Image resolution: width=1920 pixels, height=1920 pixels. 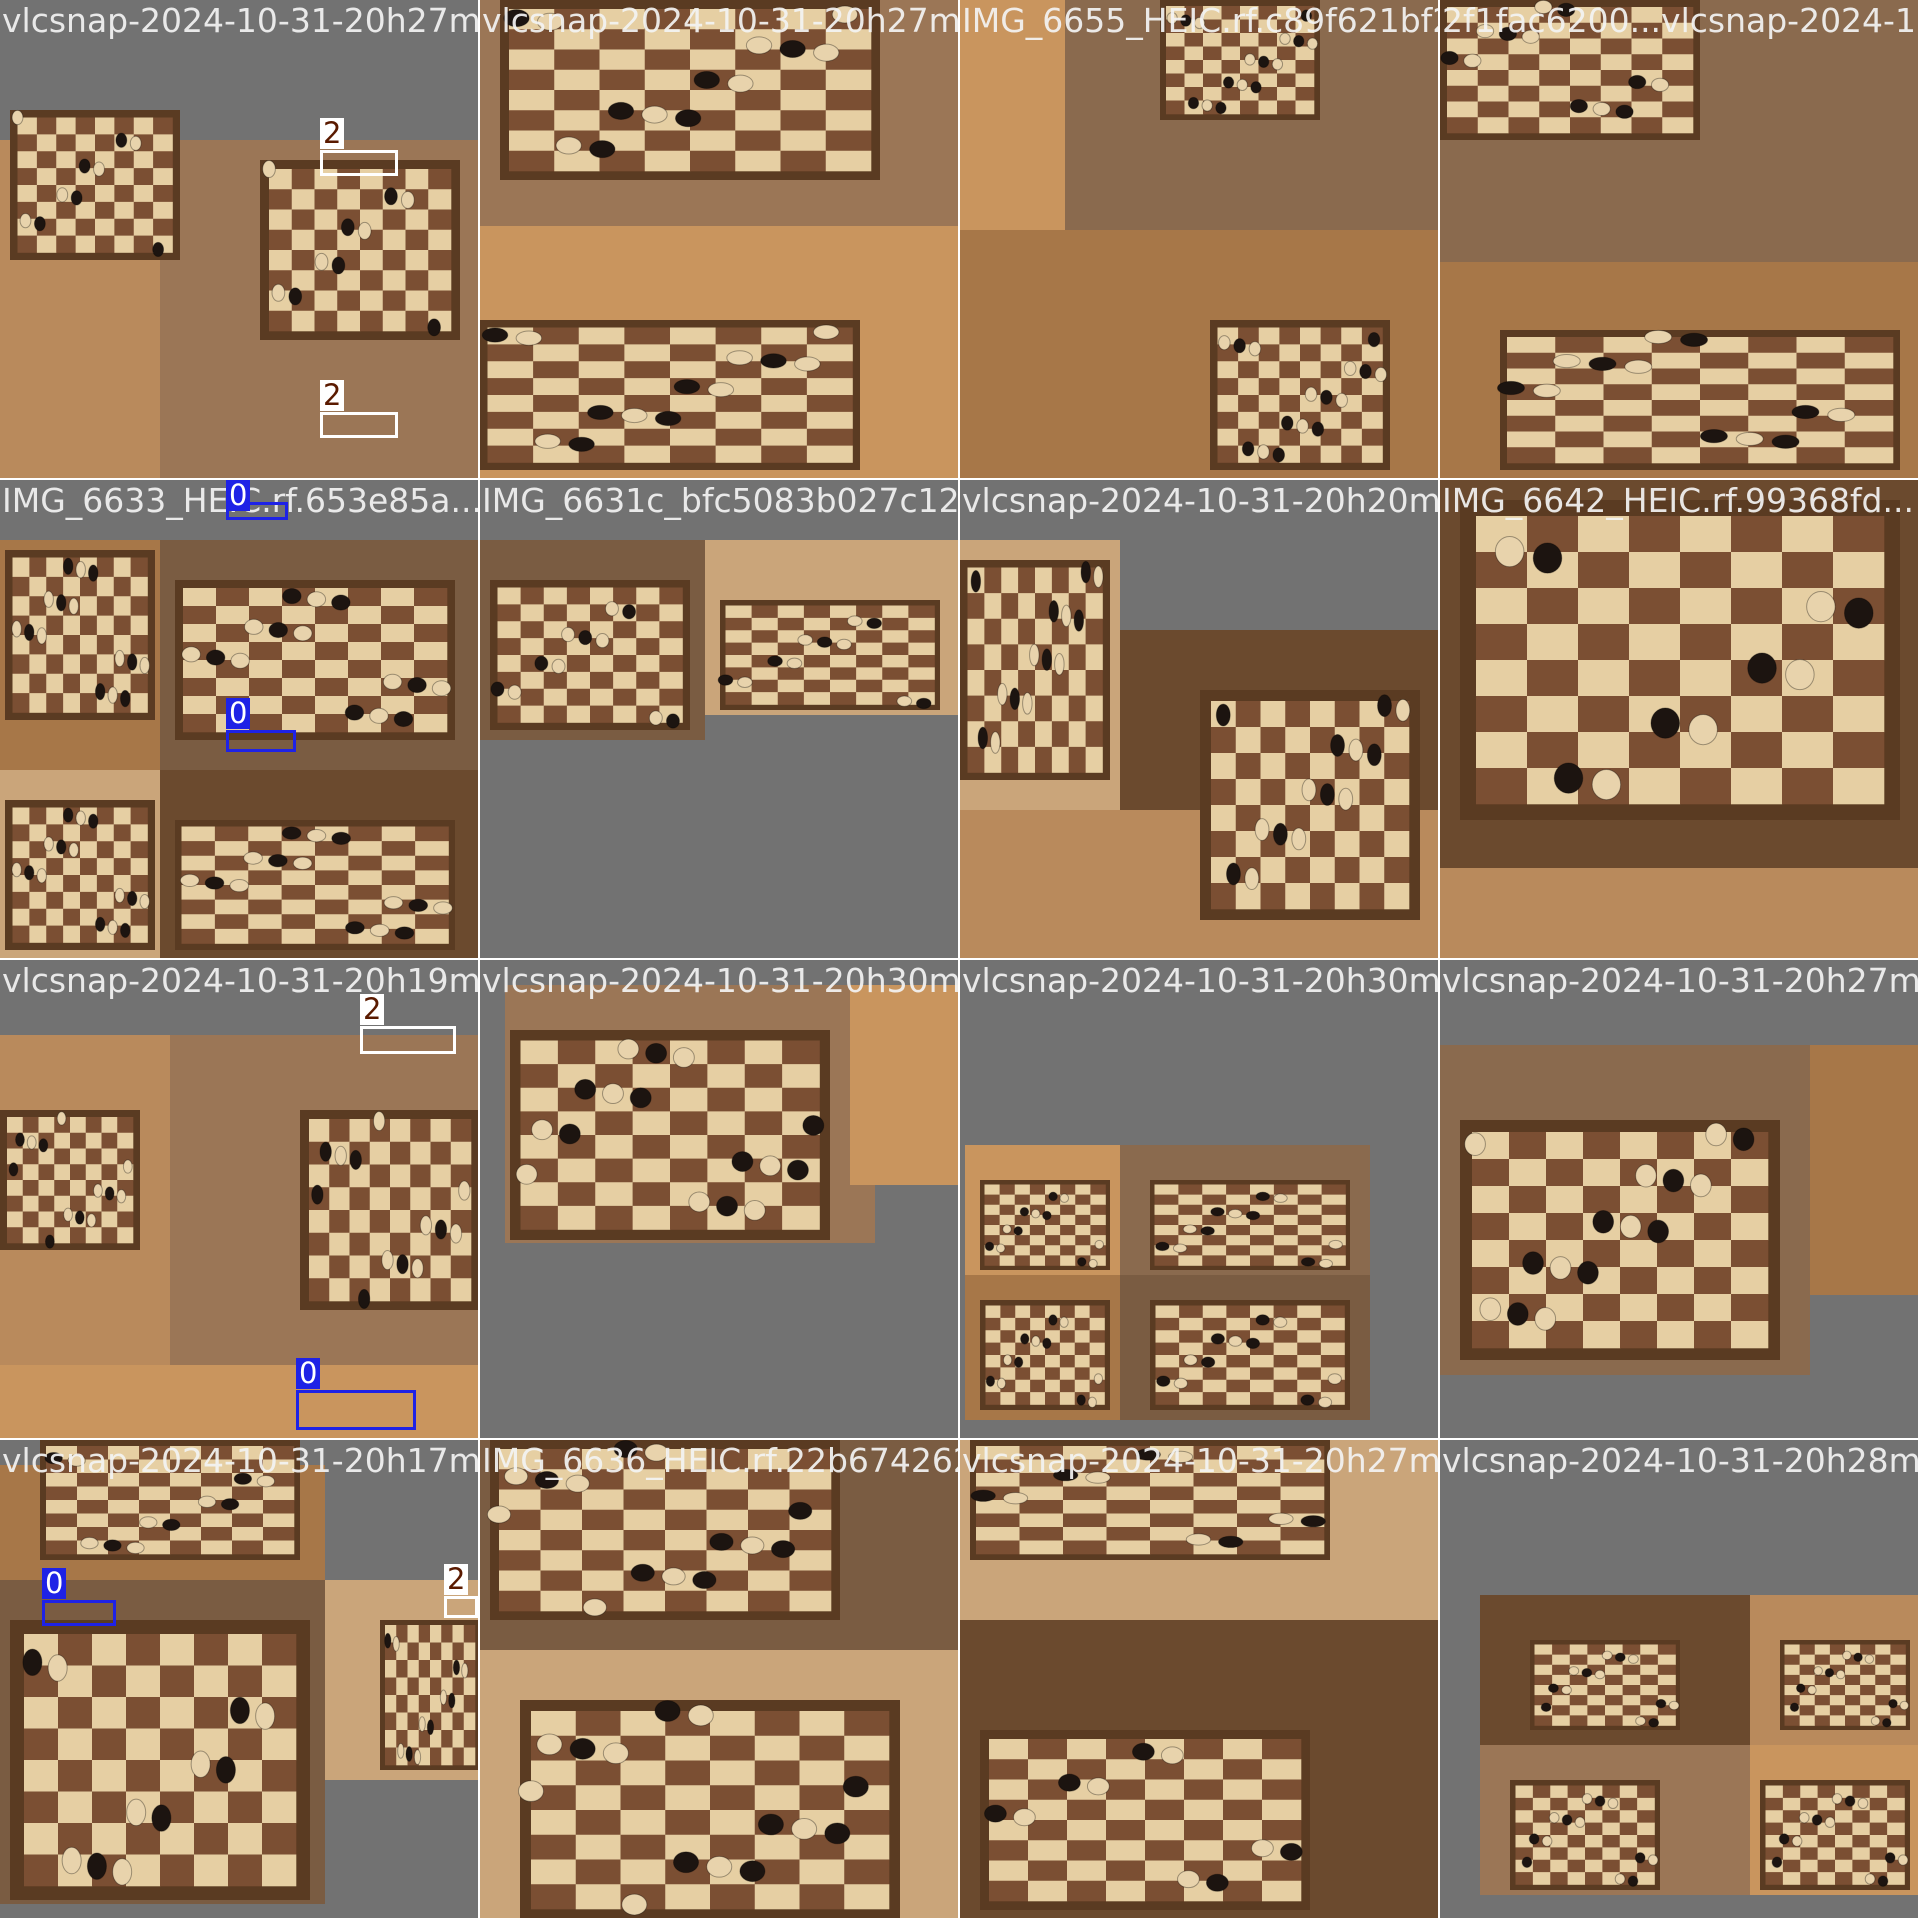 I want to click on mosaic-tile: IMG_6633_HEIC.rf.653e85a...00, so click(x=239, y=719).